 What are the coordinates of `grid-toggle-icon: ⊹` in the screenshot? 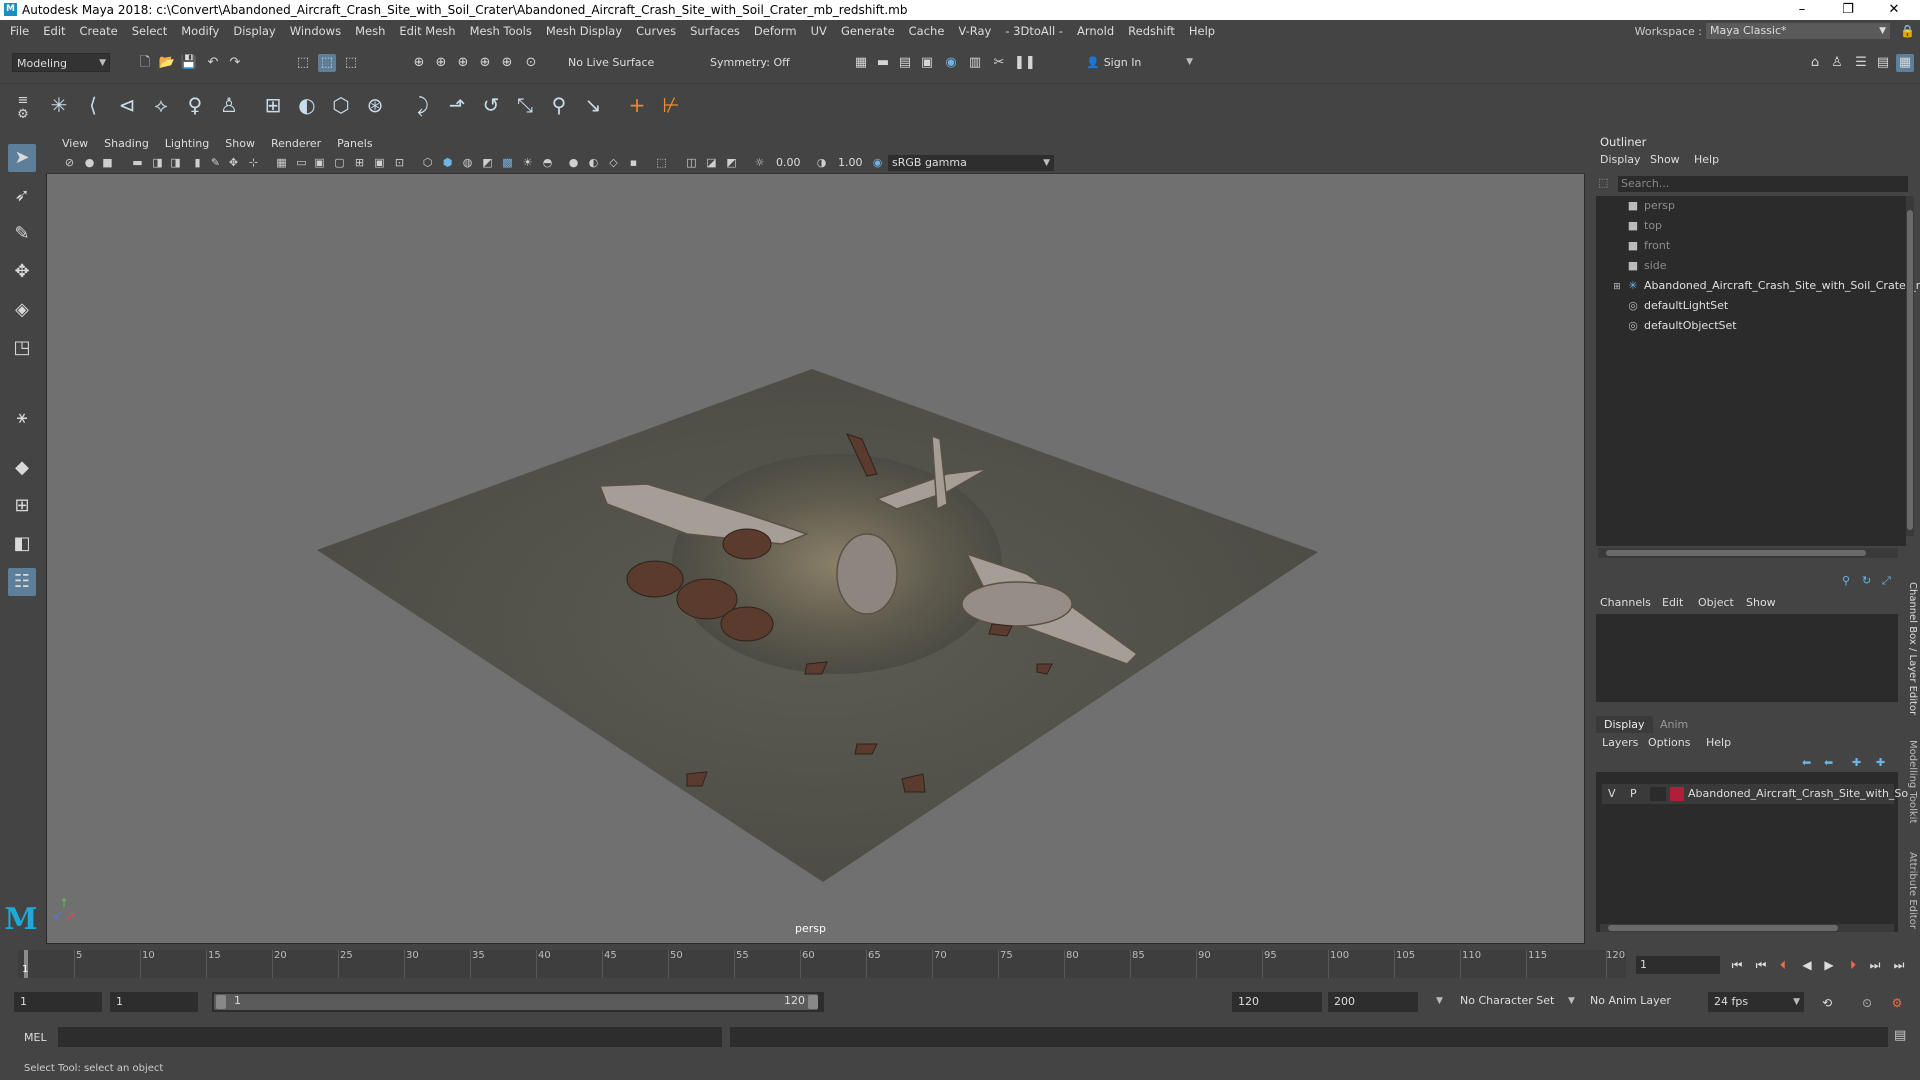 It's located at (253, 162).